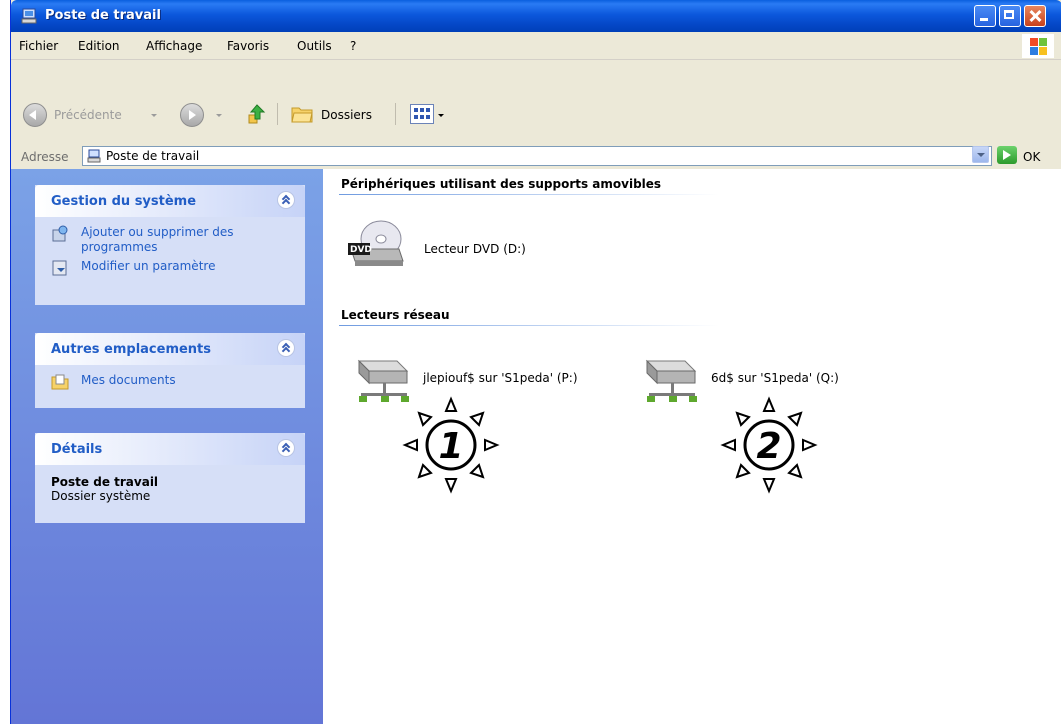 This screenshot has height=724, width=1061. What do you see at coordinates (395, 315) in the screenshot?
I see `section-header-network: Lecteurs réseau` at bounding box center [395, 315].